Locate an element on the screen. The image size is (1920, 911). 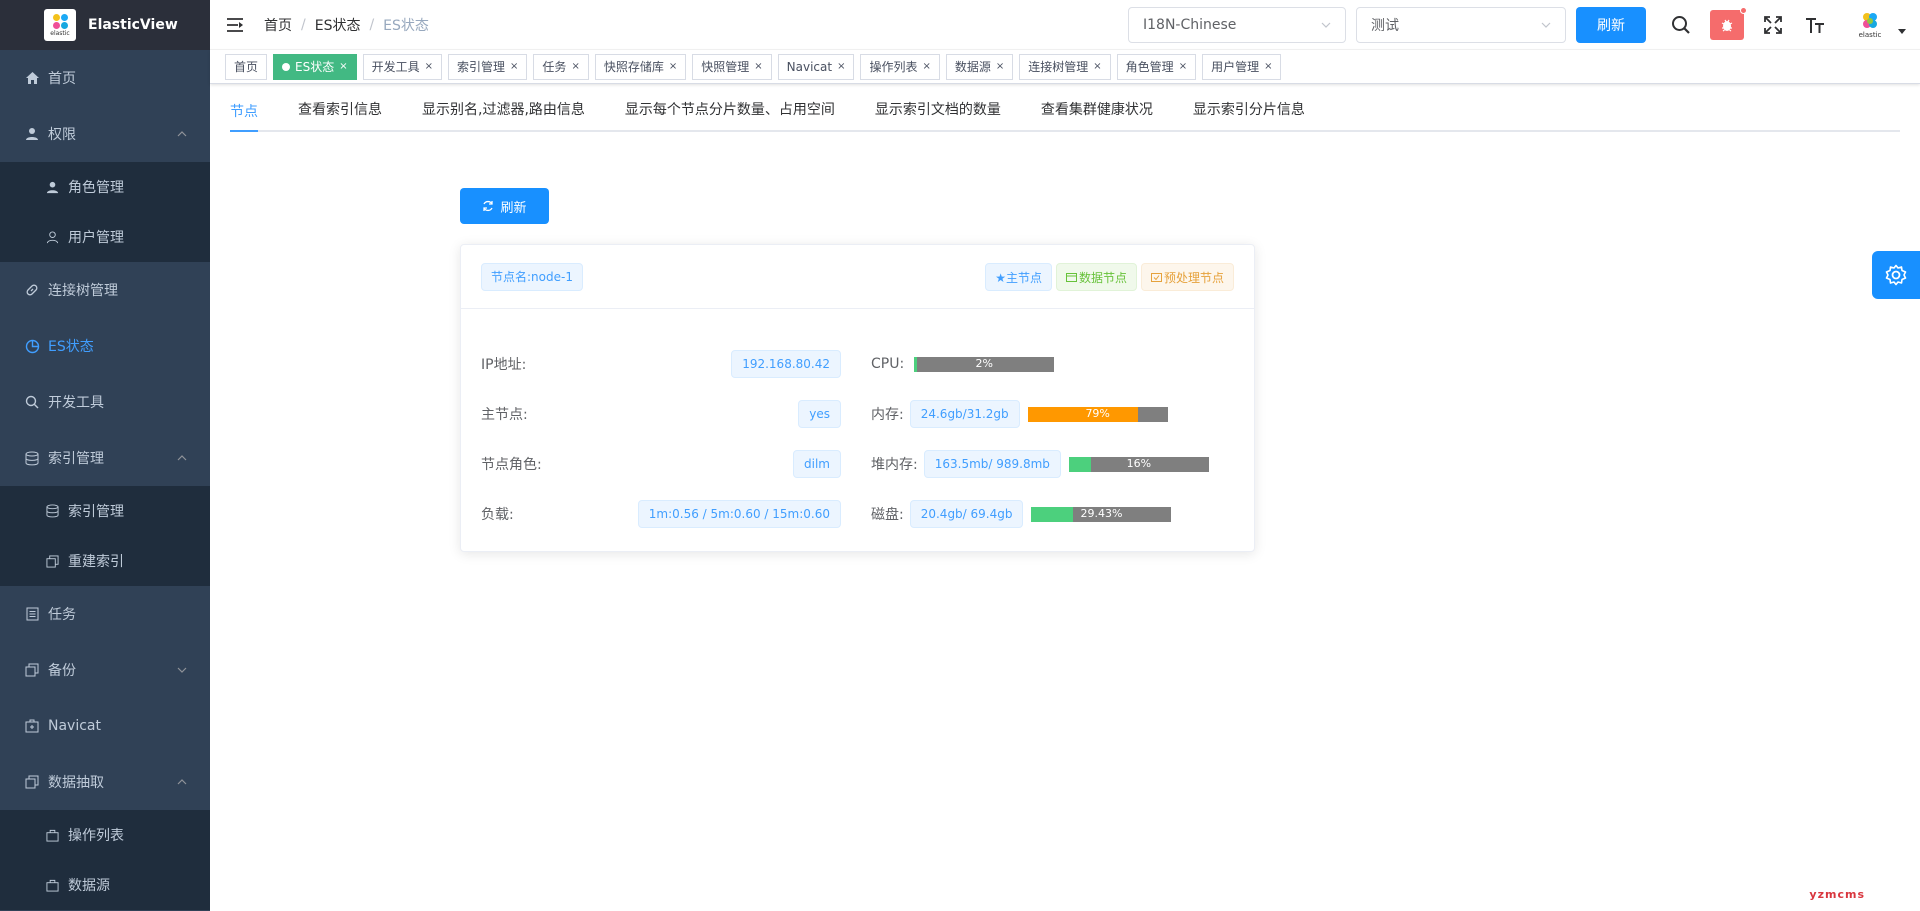
node-name-badge: 节点名:node-1 is located at coordinates (532, 276).